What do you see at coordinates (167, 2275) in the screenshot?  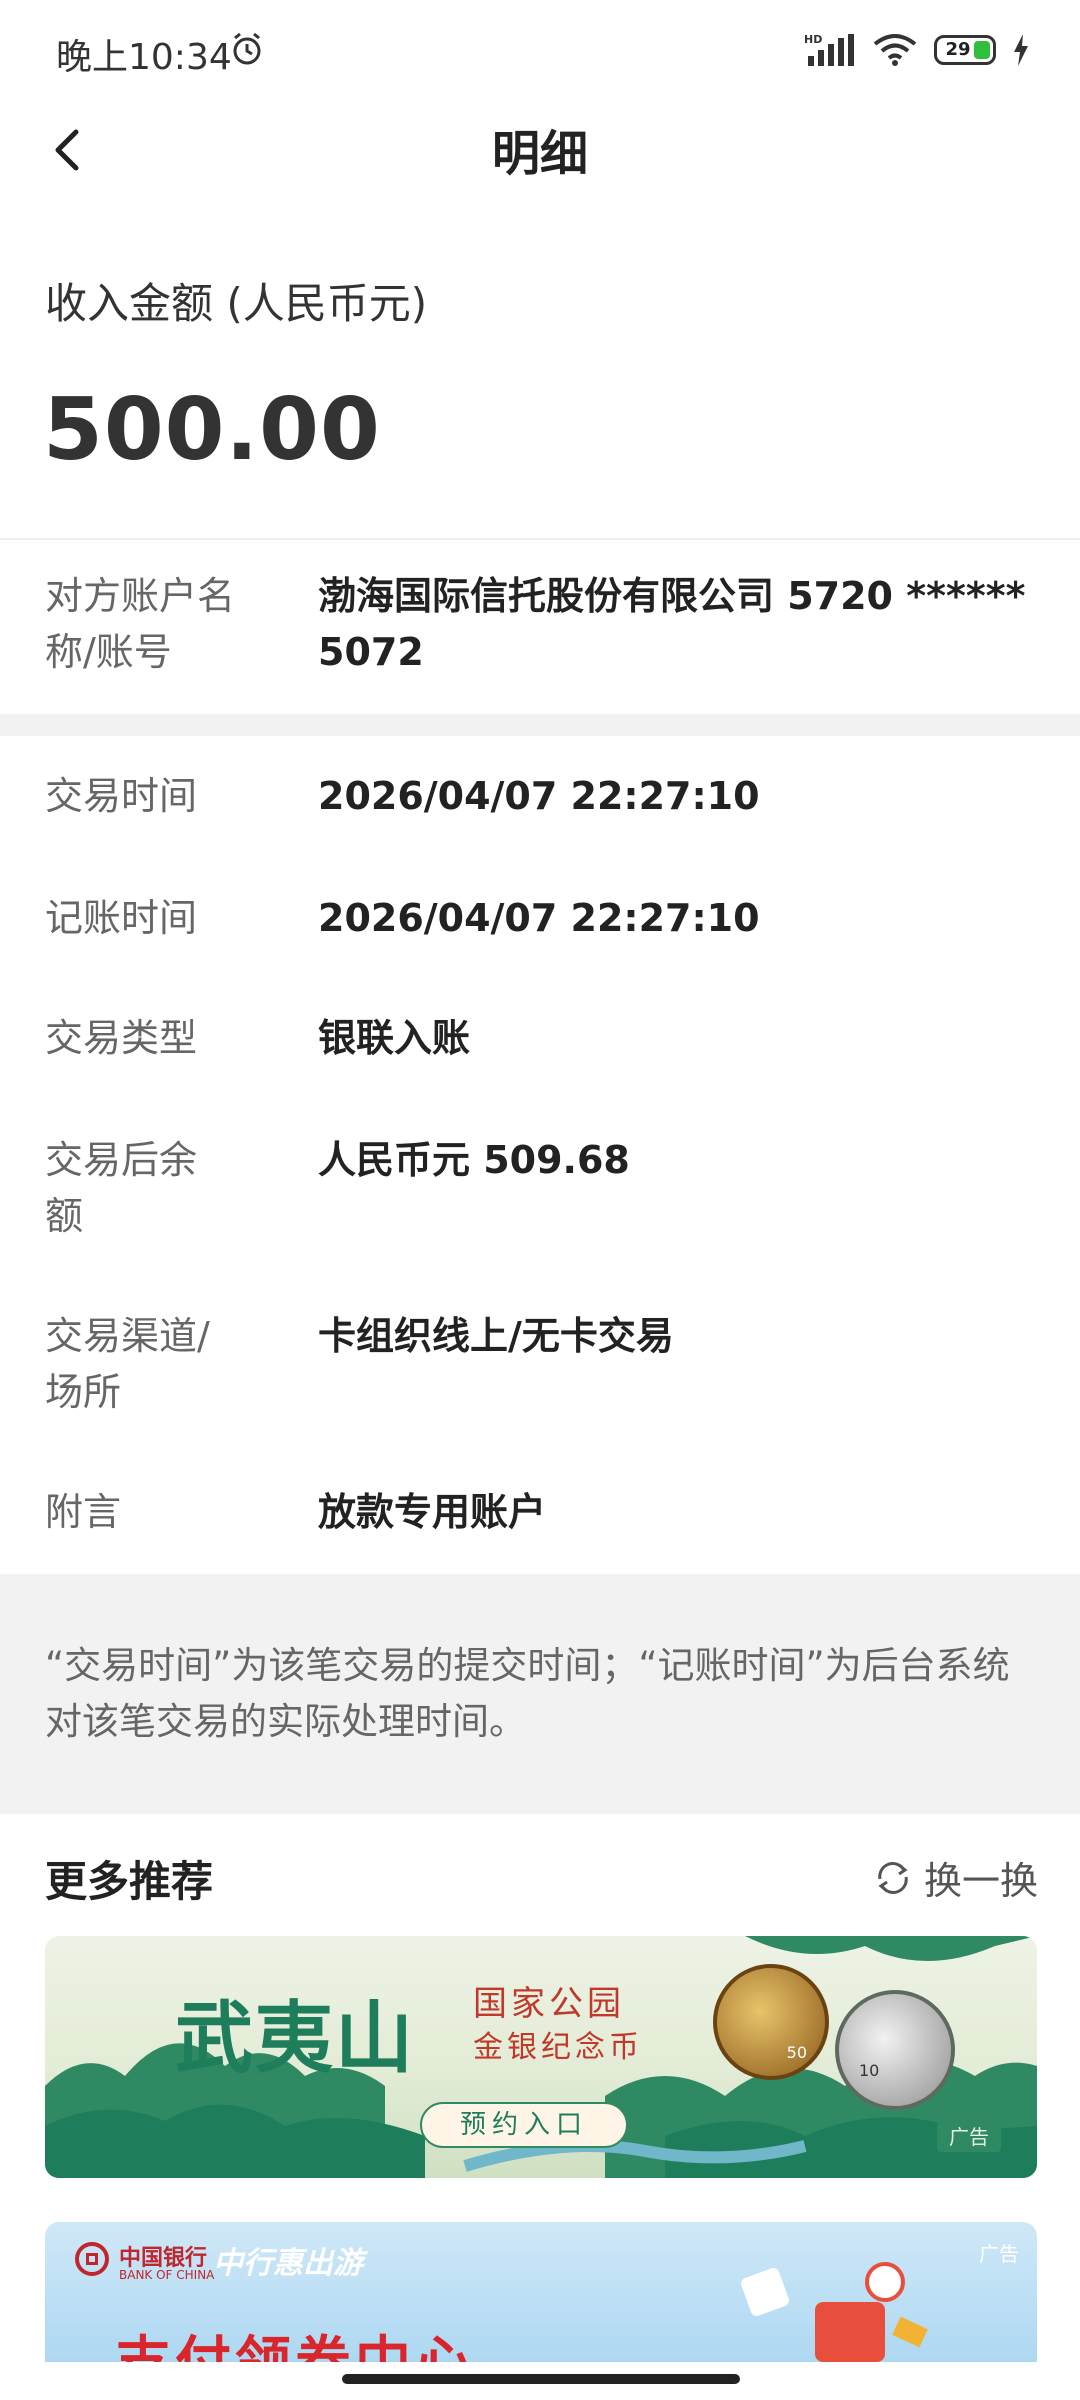 I see `bank-name-en: BANK OF CHINA` at bounding box center [167, 2275].